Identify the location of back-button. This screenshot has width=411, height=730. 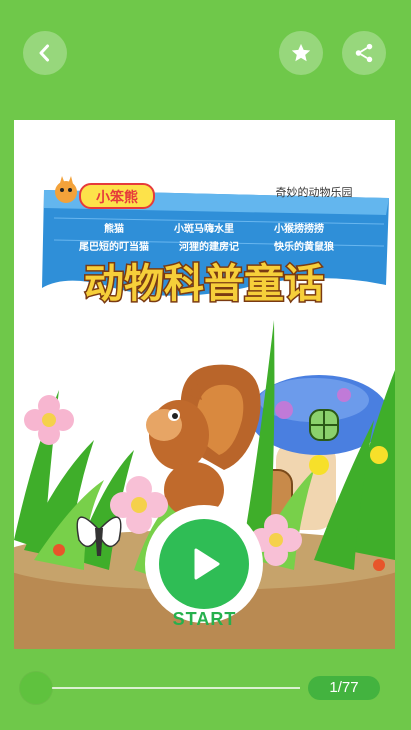
(45, 53).